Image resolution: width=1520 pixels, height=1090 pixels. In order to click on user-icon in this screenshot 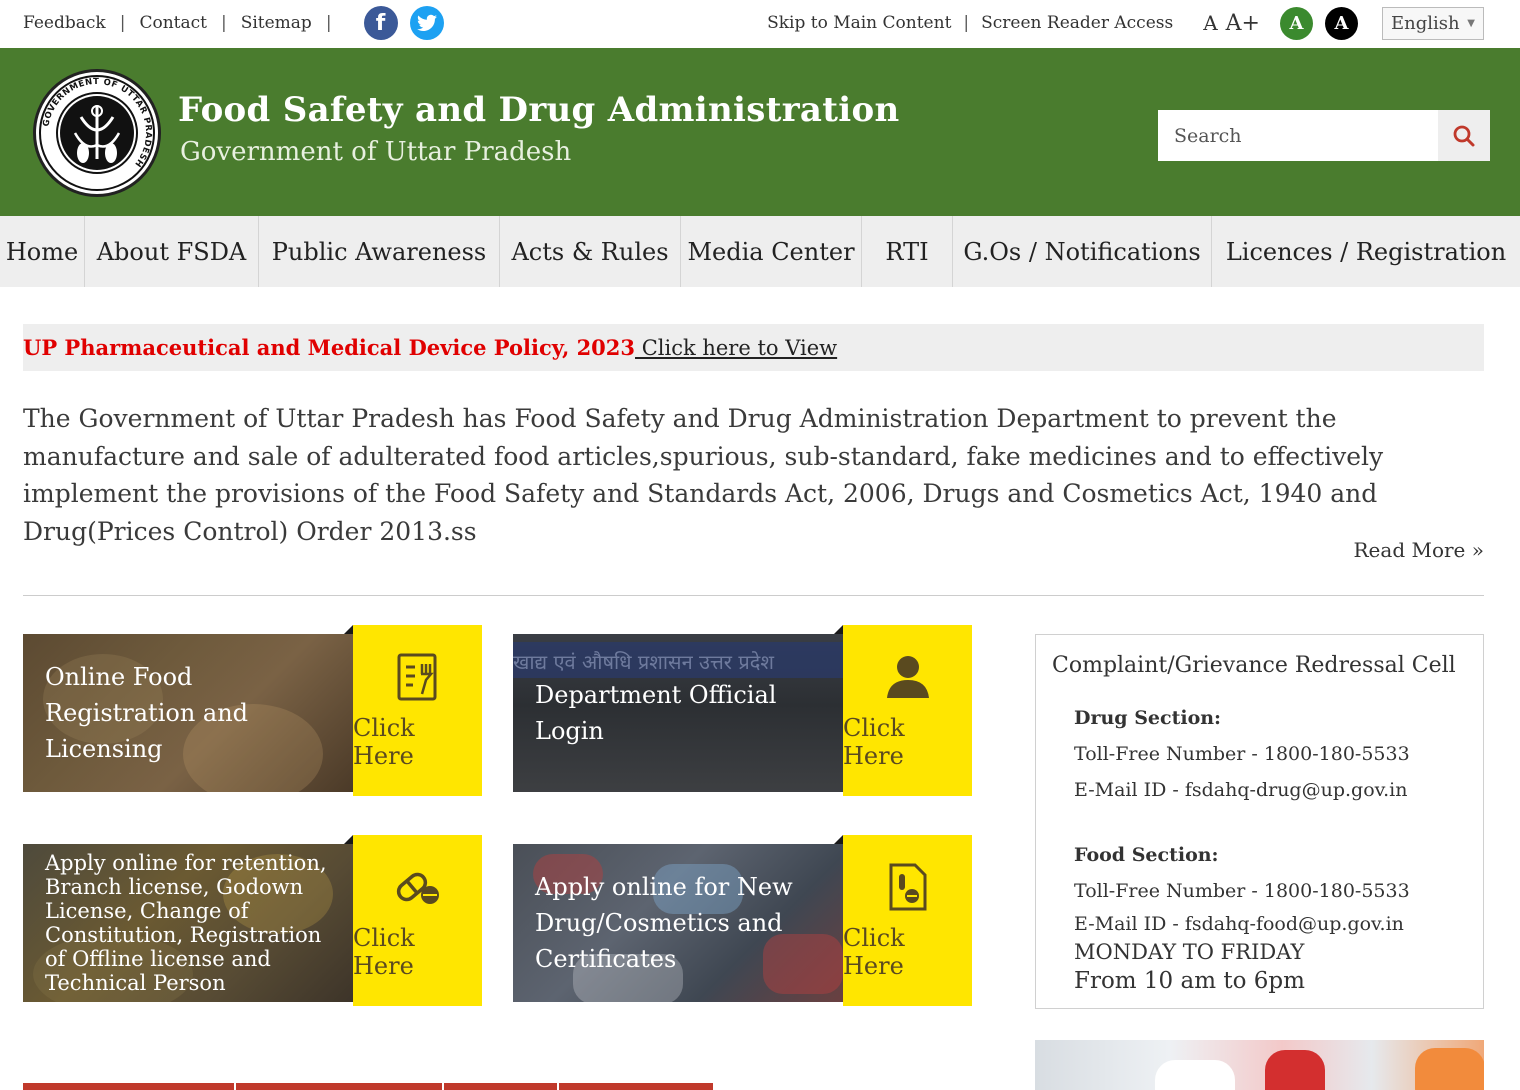, I will do `click(907, 676)`.